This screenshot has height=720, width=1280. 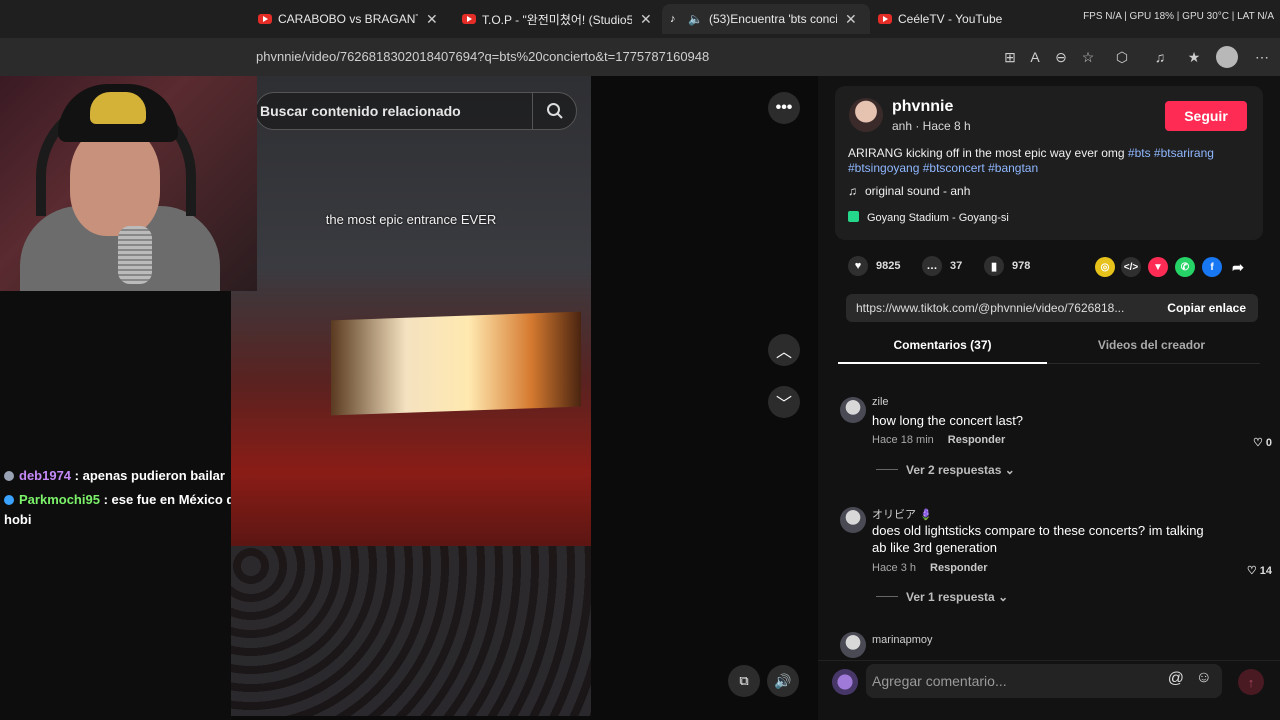 I want to click on location-pin-icon, so click(x=853, y=216).